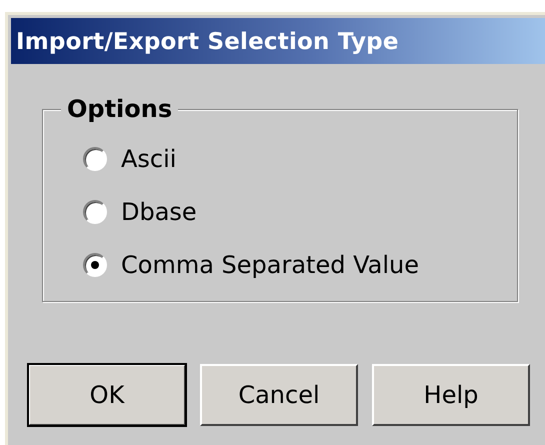  Describe the element at coordinates (107, 395) in the screenshot. I see `dialog-button: OK` at that location.